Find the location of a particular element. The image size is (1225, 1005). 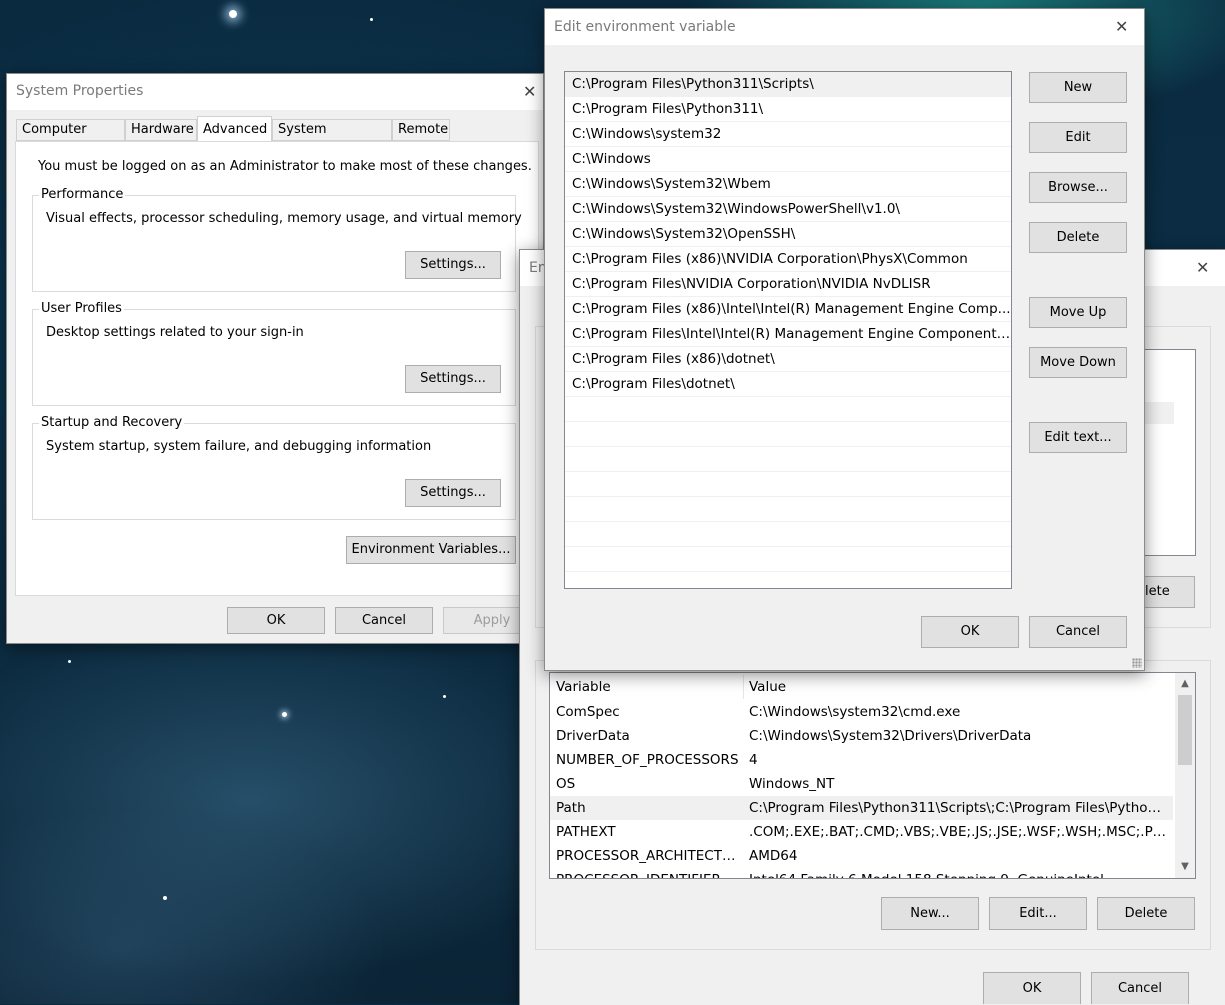

column-value: Value is located at coordinates (959, 687).